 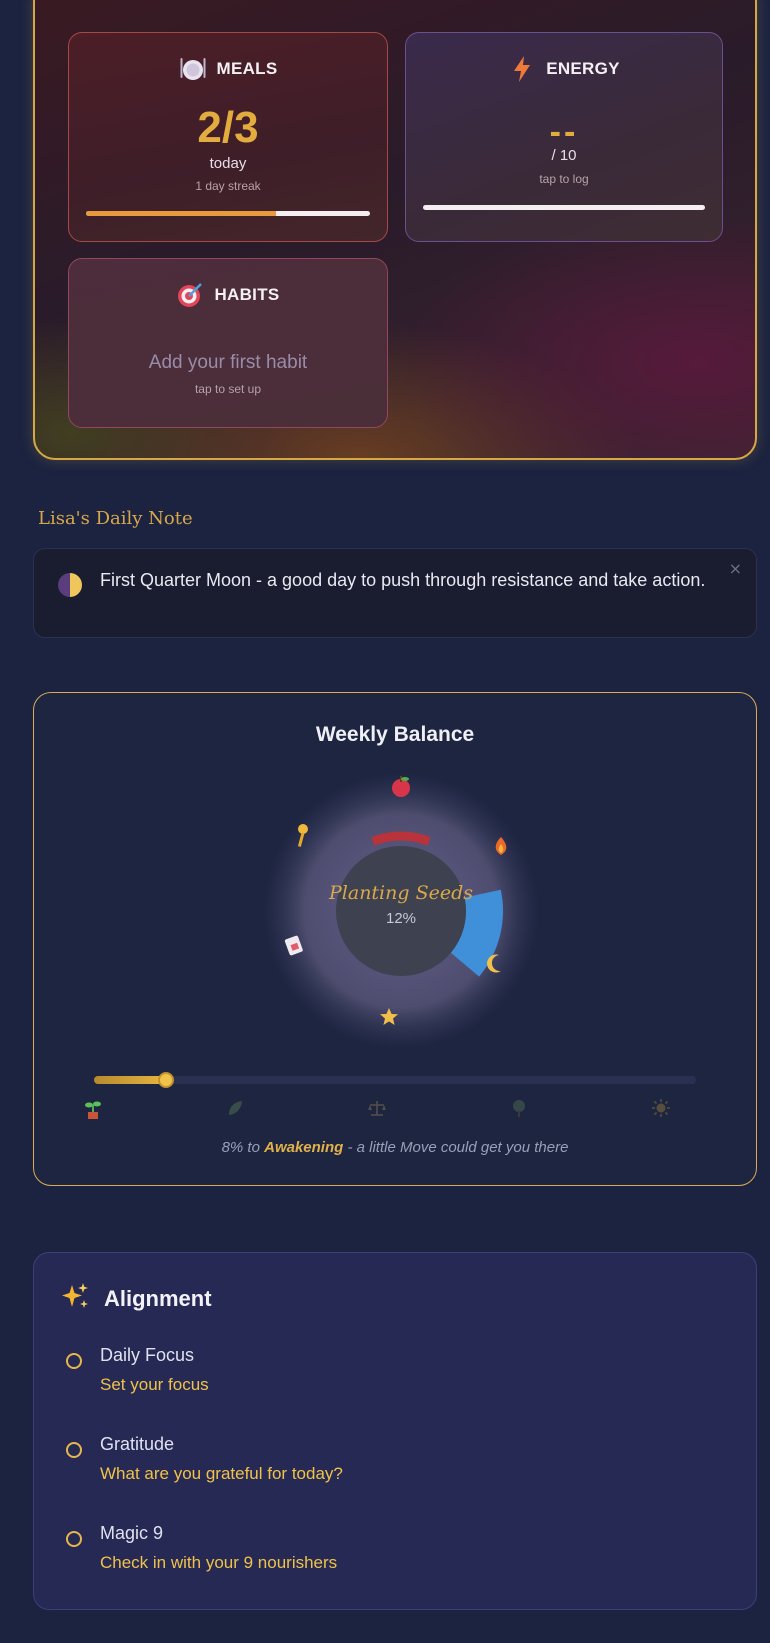 I want to click on sun-icon, so click(x=661, y=1110).